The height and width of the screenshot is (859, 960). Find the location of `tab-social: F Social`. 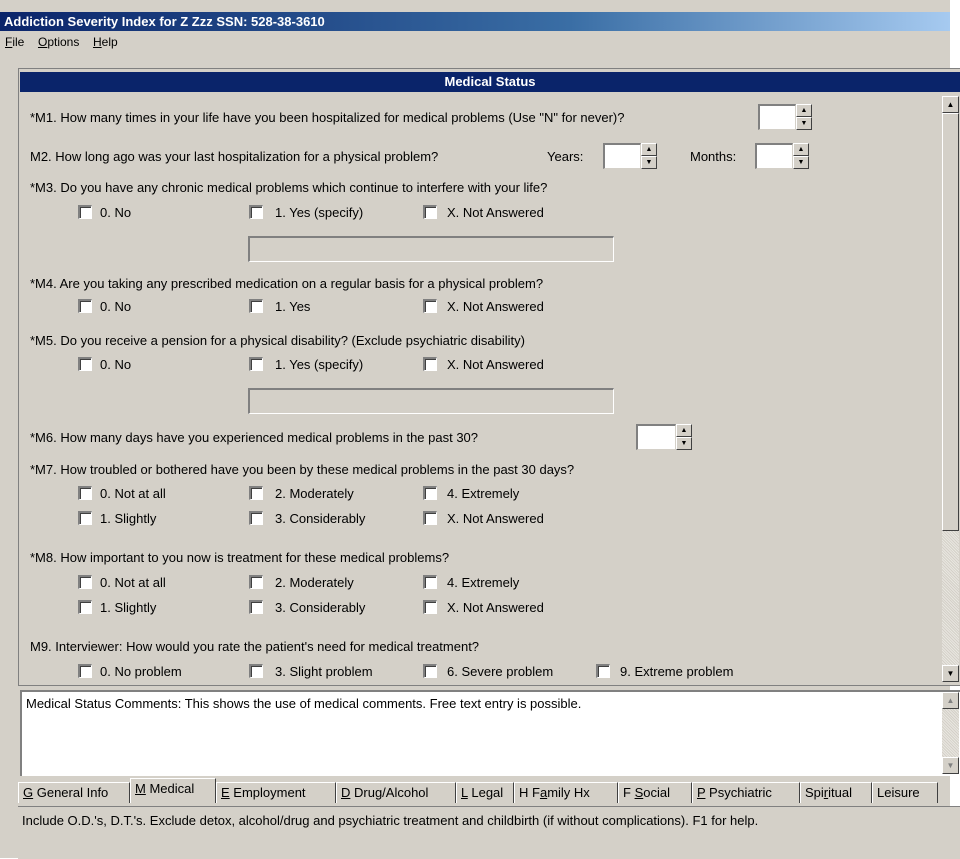

tab-social: F Social is located at coordinates (655, 792).